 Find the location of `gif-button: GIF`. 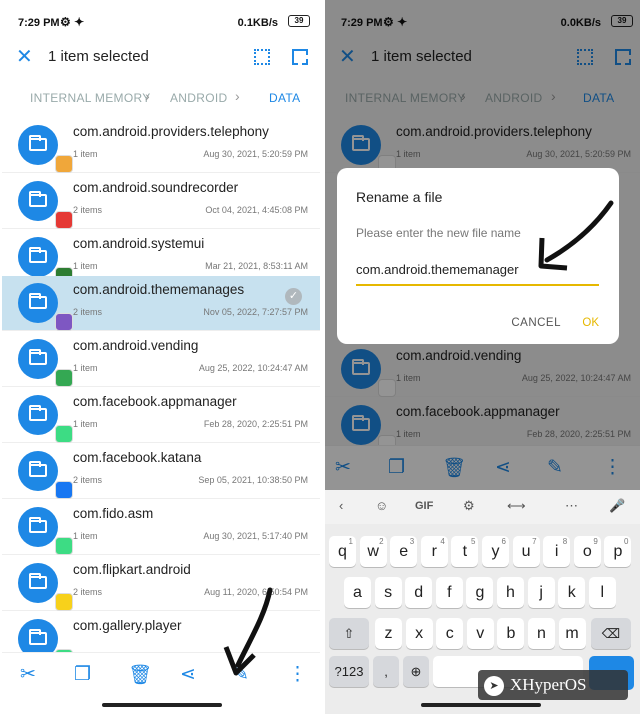

gif-button: GIF is located at coordinates (424, 506).